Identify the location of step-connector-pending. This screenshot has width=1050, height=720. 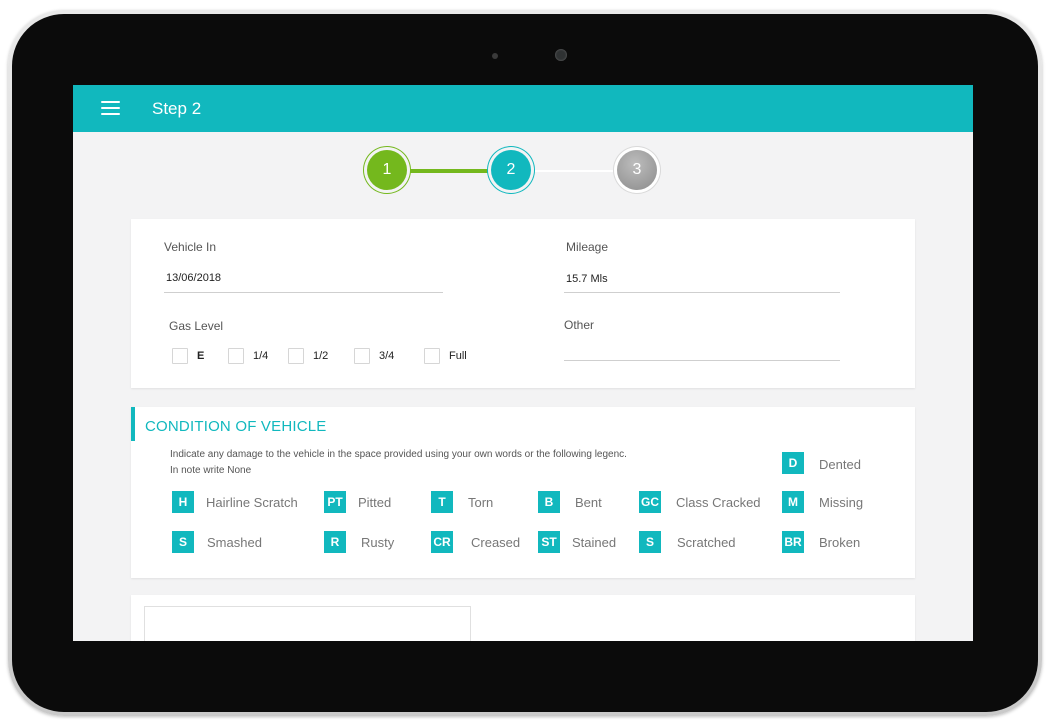
(576, 171).